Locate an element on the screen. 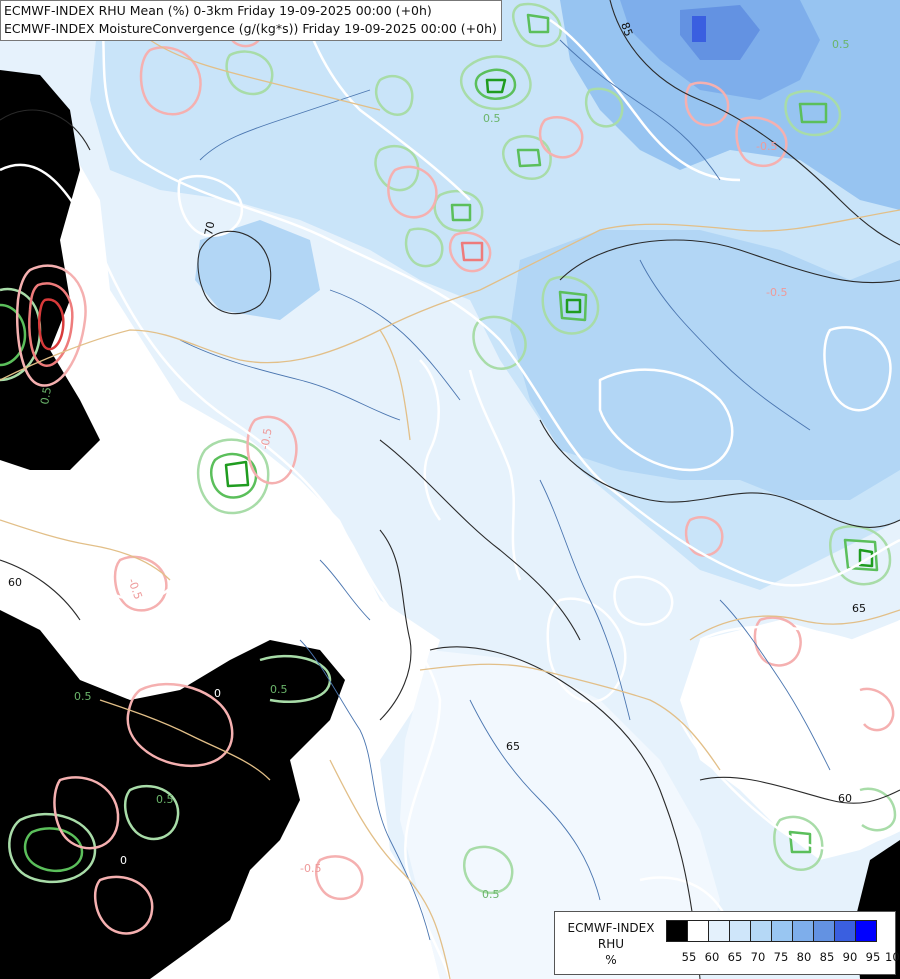 The width and height of the screenshot is (900, 979). legend-tick-label: 80 is located at coordinates (804, 957).